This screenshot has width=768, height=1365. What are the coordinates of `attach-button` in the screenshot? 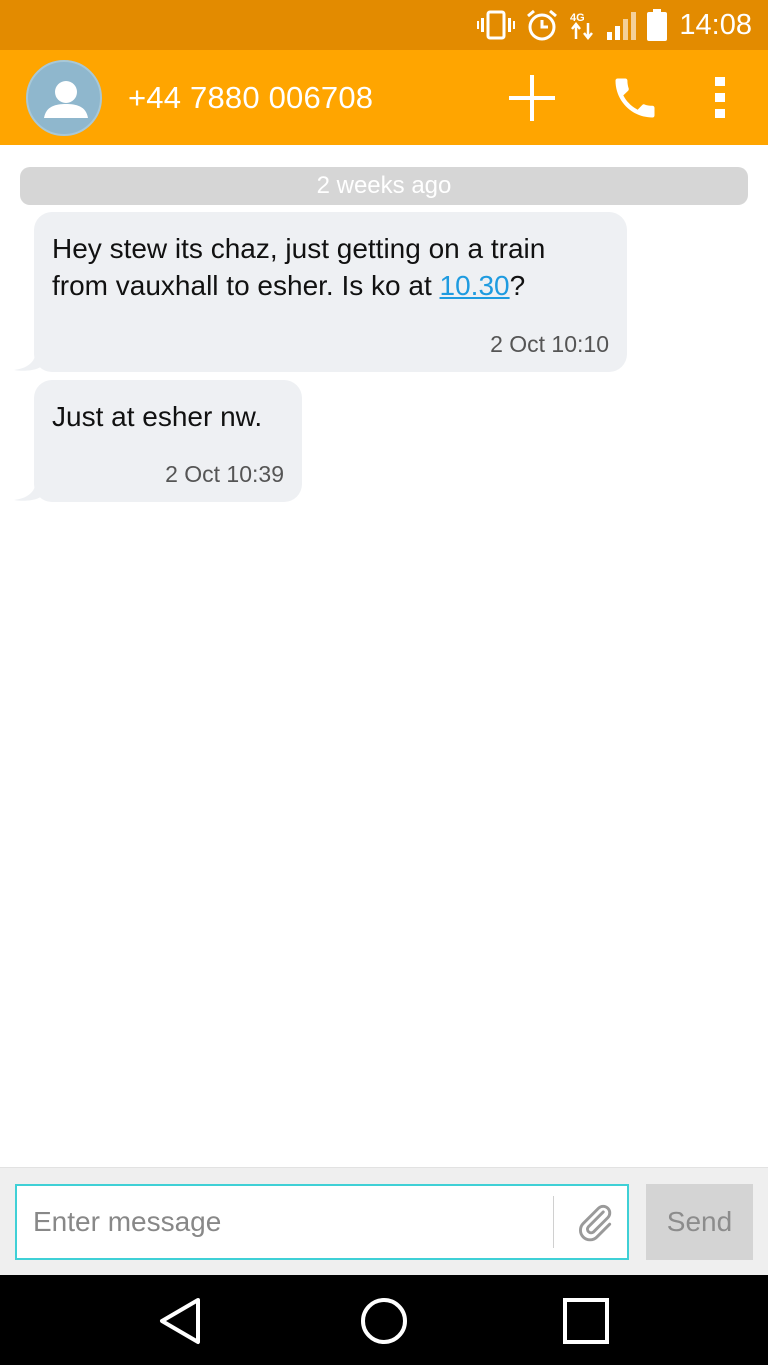 It's located at (595, 1222).